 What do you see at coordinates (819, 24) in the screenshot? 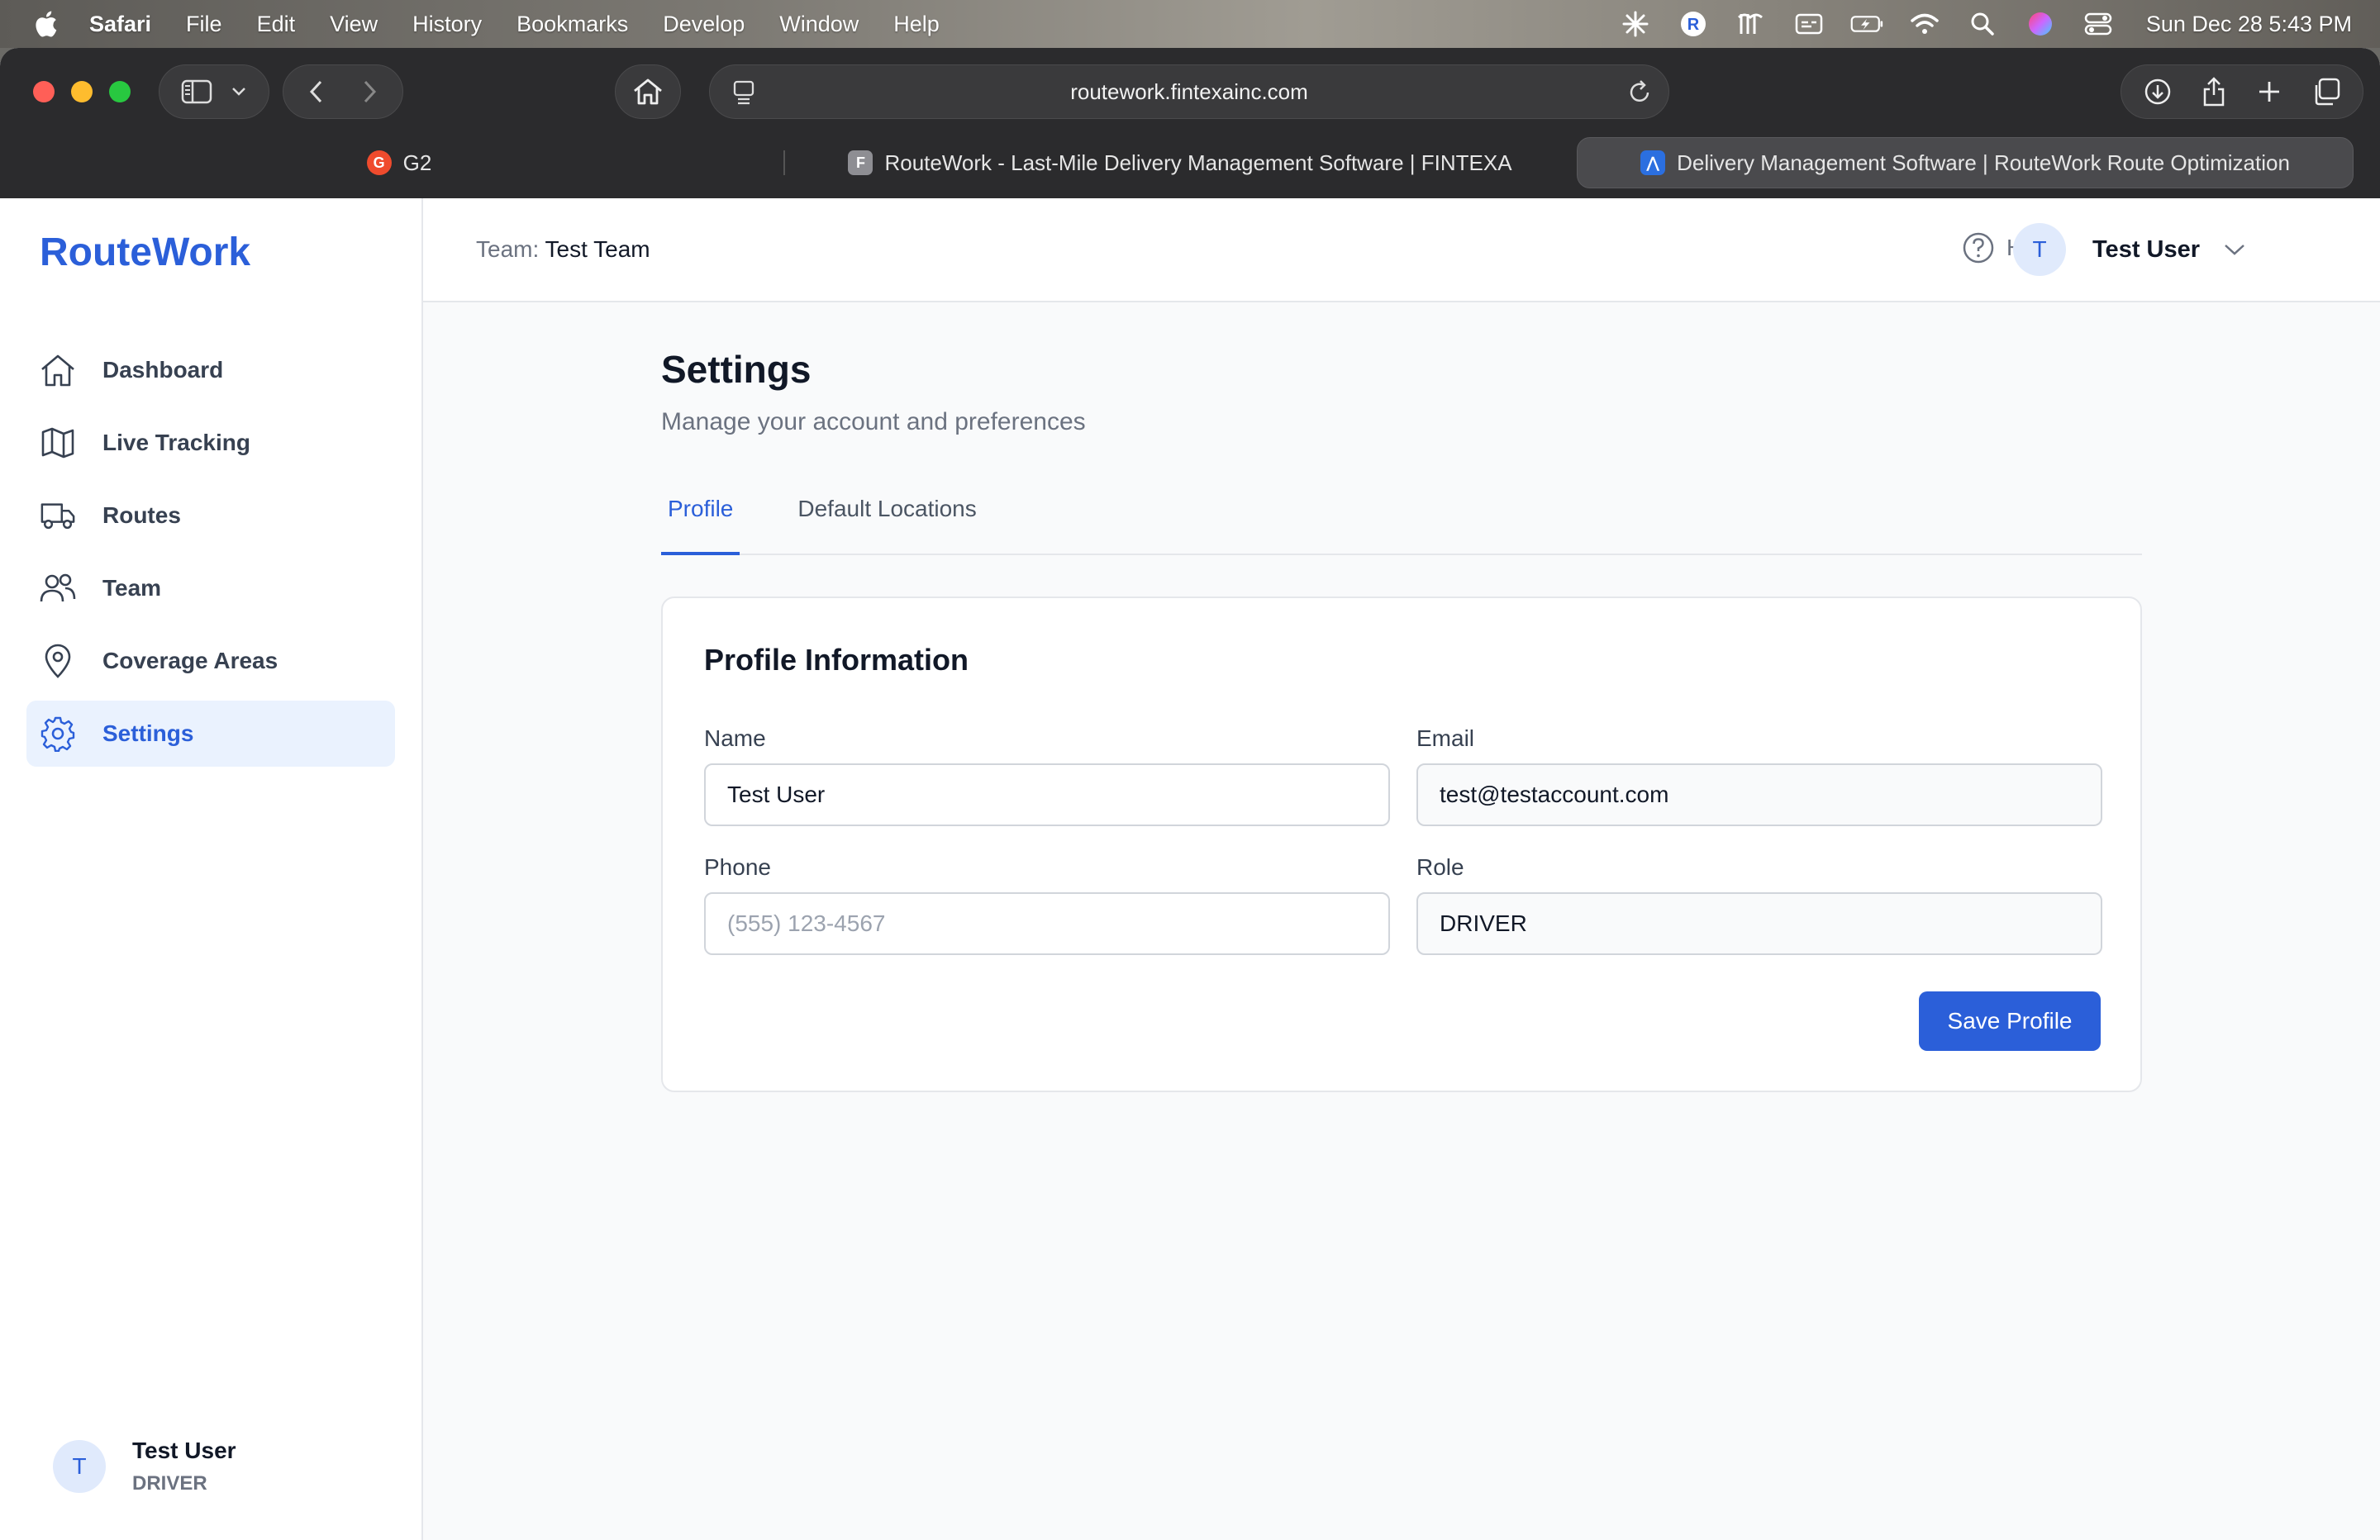
I see `menu-window: Window` at bounding box center [819, 24].